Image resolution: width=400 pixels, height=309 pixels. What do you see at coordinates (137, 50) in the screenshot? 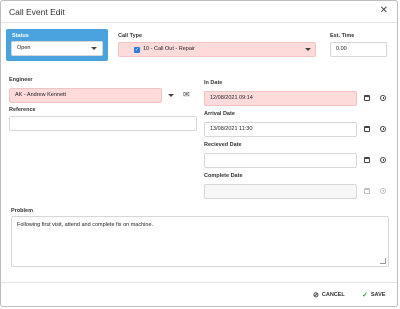
I see `checkbox-icon: ✓` at bounding box center [137, 50].